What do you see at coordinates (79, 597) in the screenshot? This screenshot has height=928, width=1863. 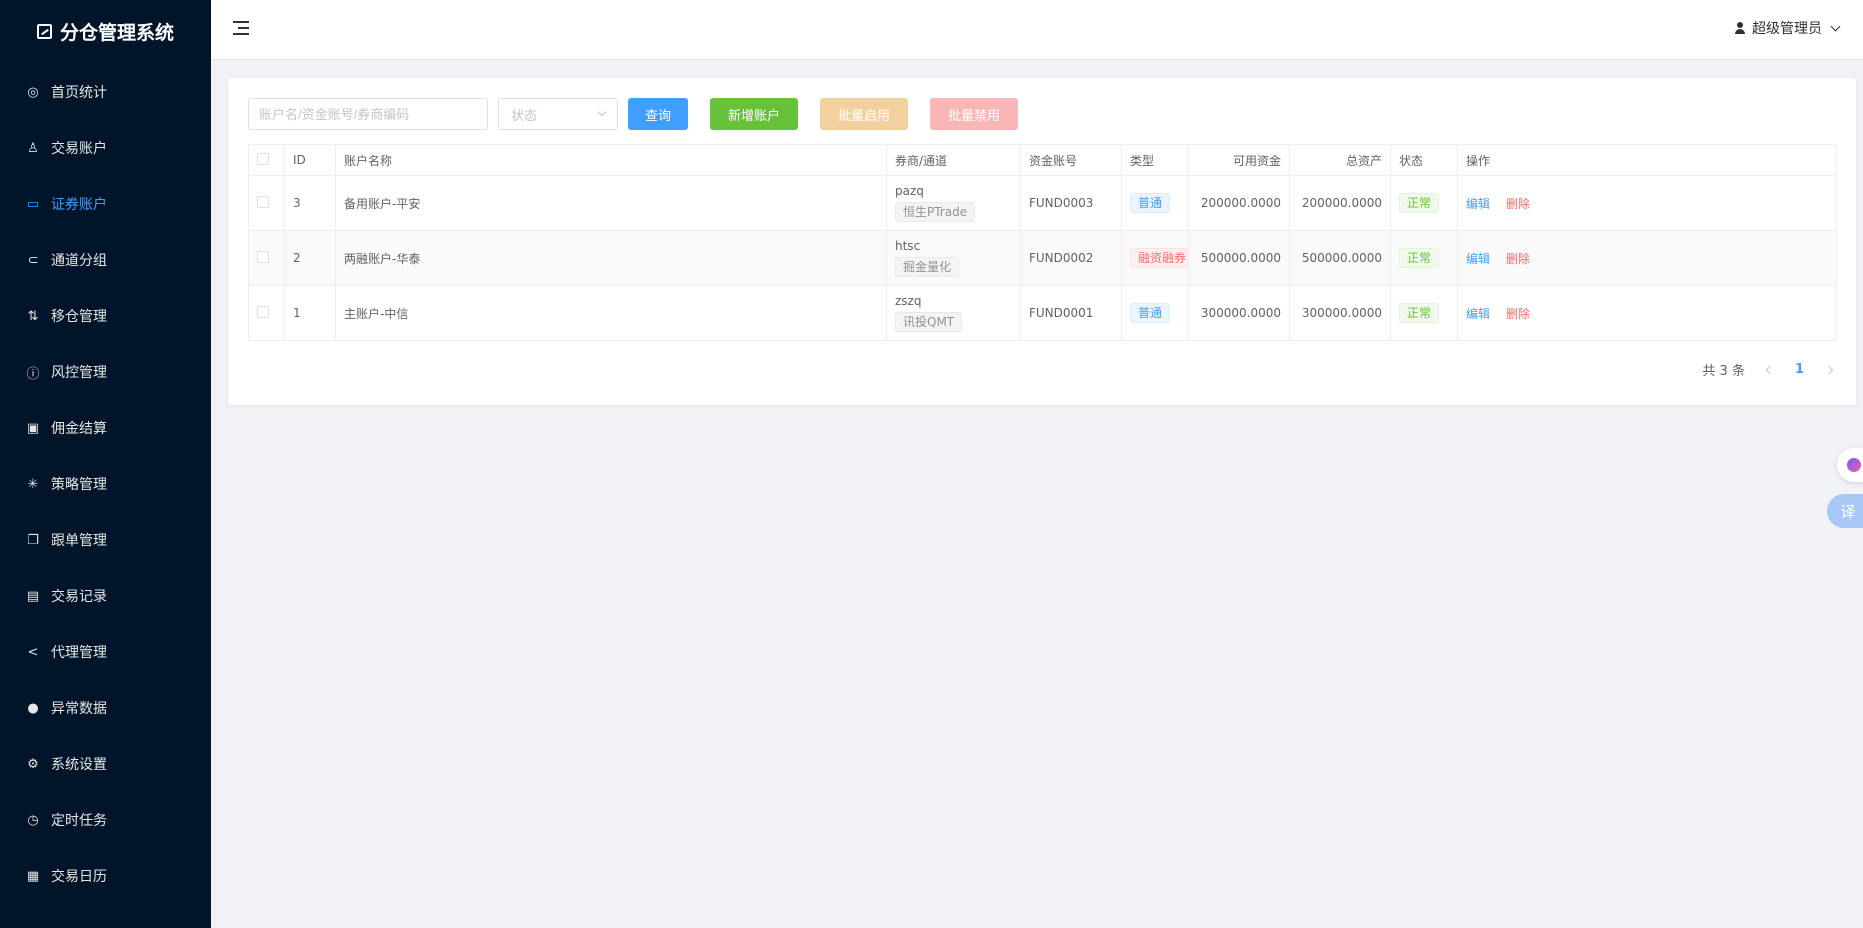 I see `sidebar-item-label: 交易记录` at bounding box center [79, 597].